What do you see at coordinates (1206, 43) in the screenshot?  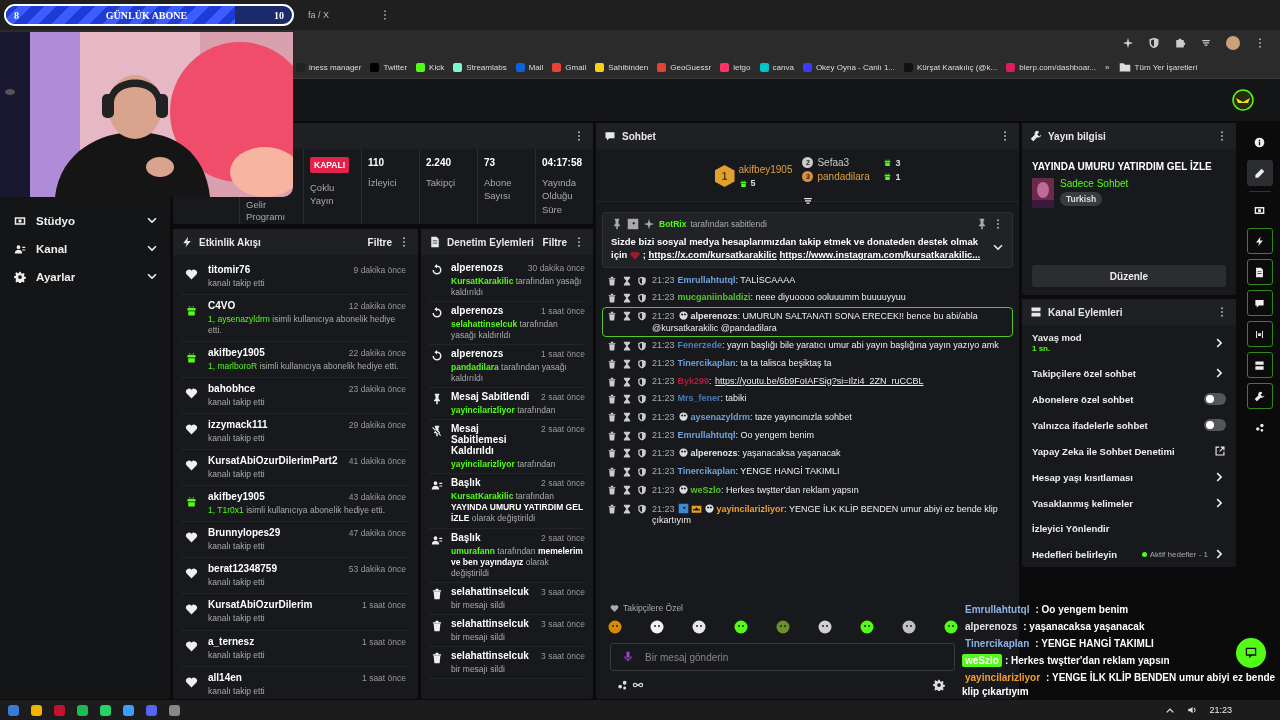 I see `media-icon` at bounding box center [1206, 43].